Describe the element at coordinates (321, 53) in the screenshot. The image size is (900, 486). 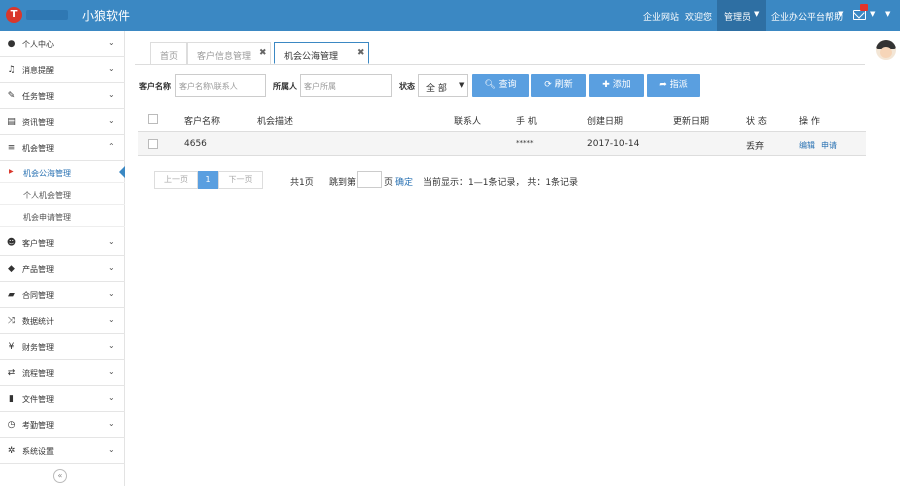
I see `tab-public-pool: 机会公海管理 ✖` at that location.